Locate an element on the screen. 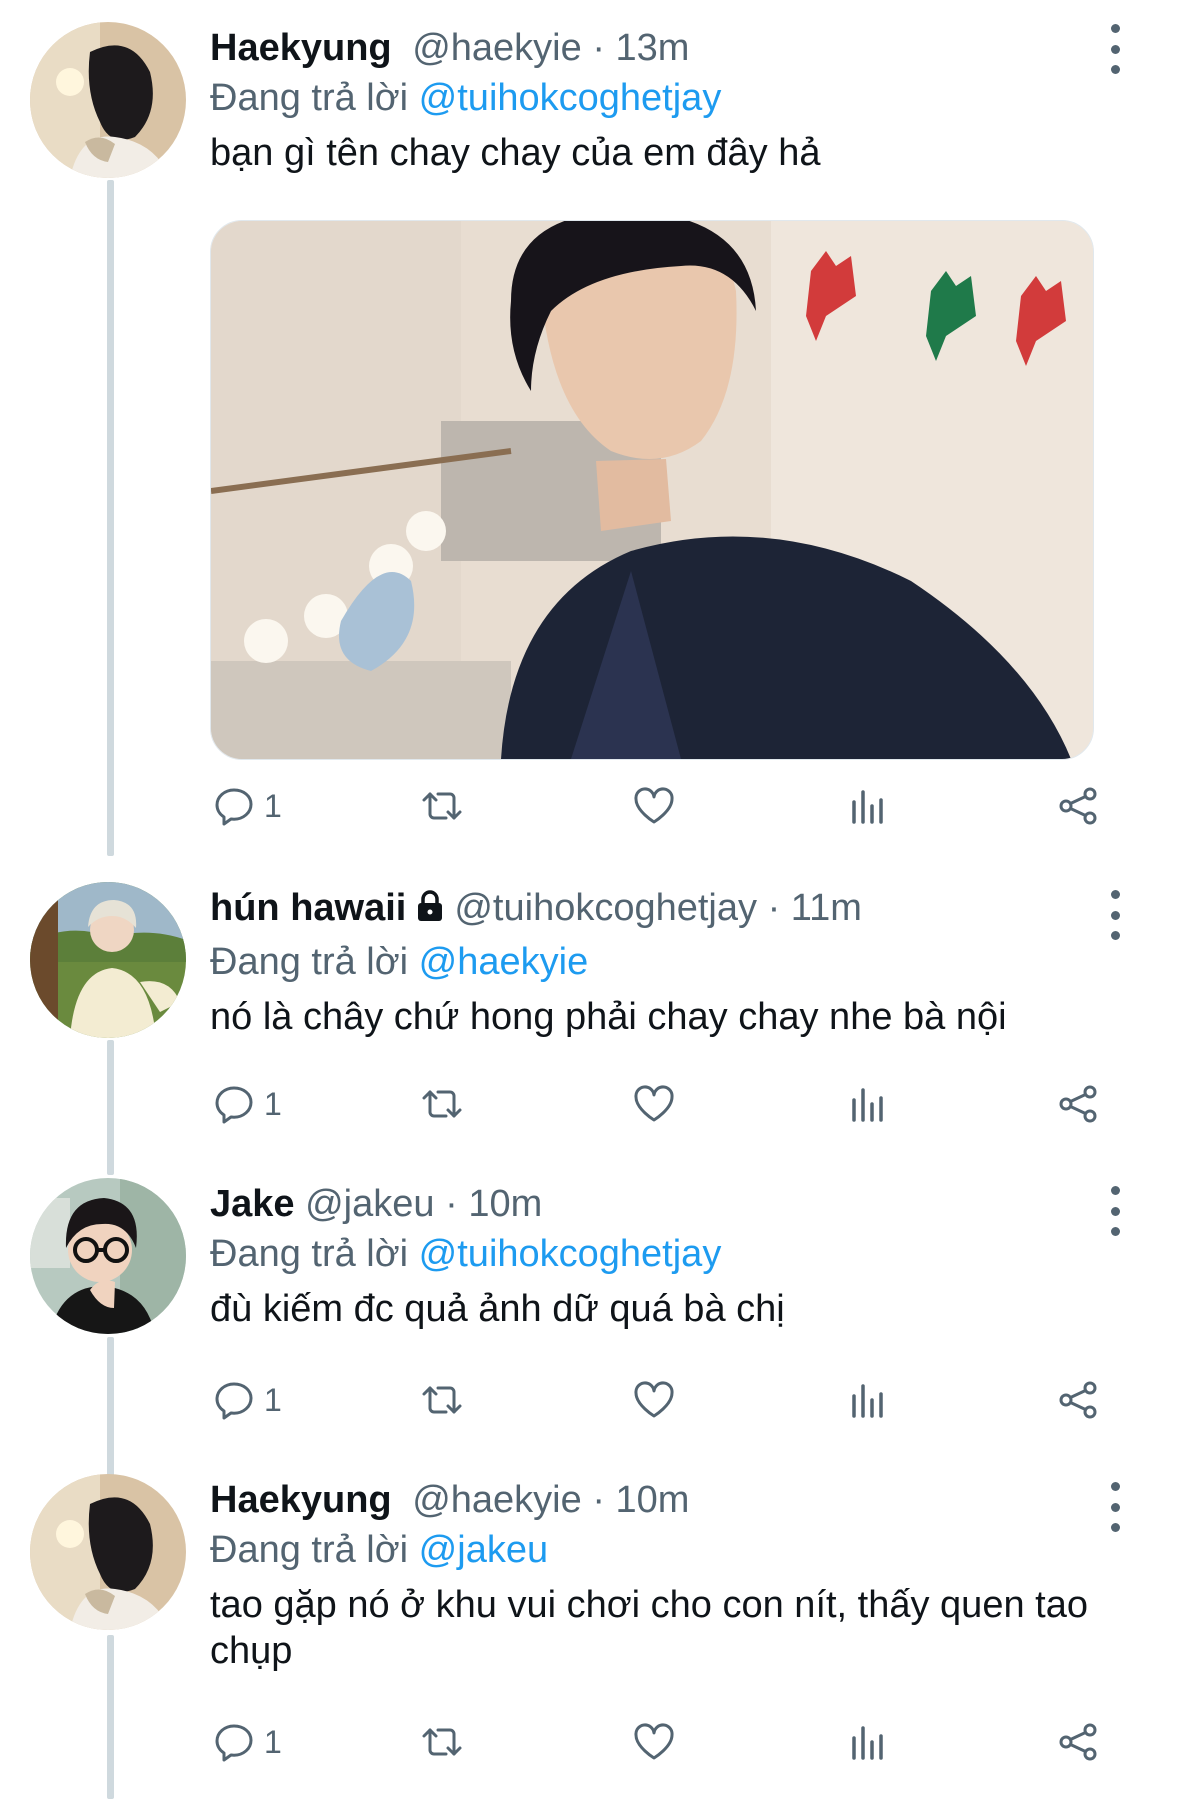 This screenshot has height=1799, width=1179. timestamp: 13m is located at coordinates (653, 48).